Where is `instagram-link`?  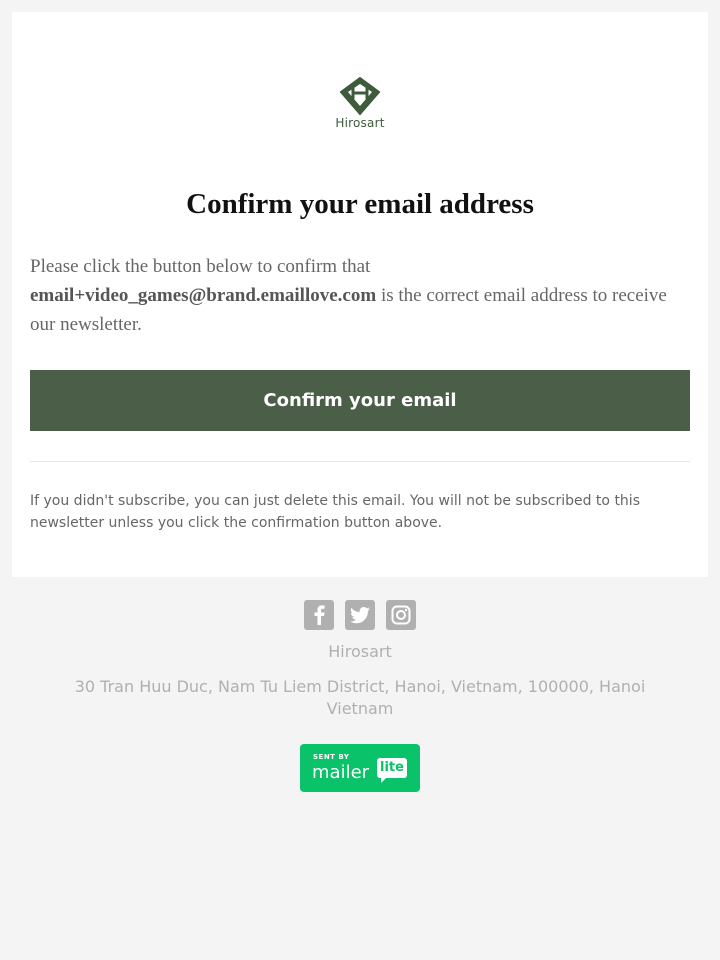
instagram-link is located at coordinates (401, 615).